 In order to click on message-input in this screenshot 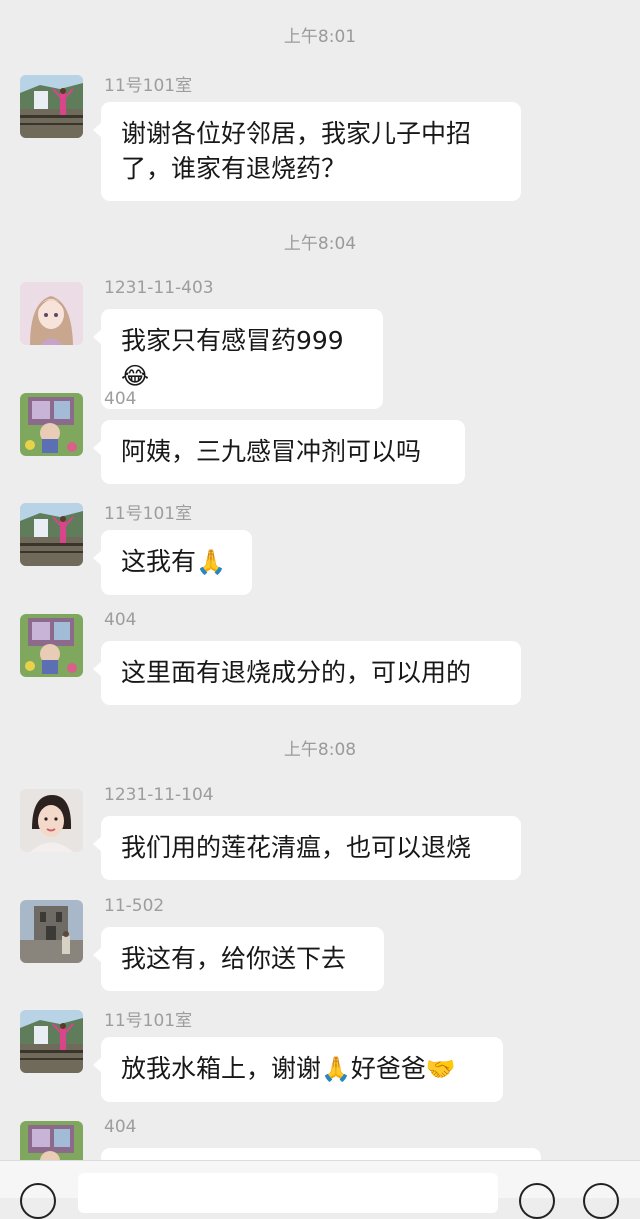, I will do `click(288, 1193)`.